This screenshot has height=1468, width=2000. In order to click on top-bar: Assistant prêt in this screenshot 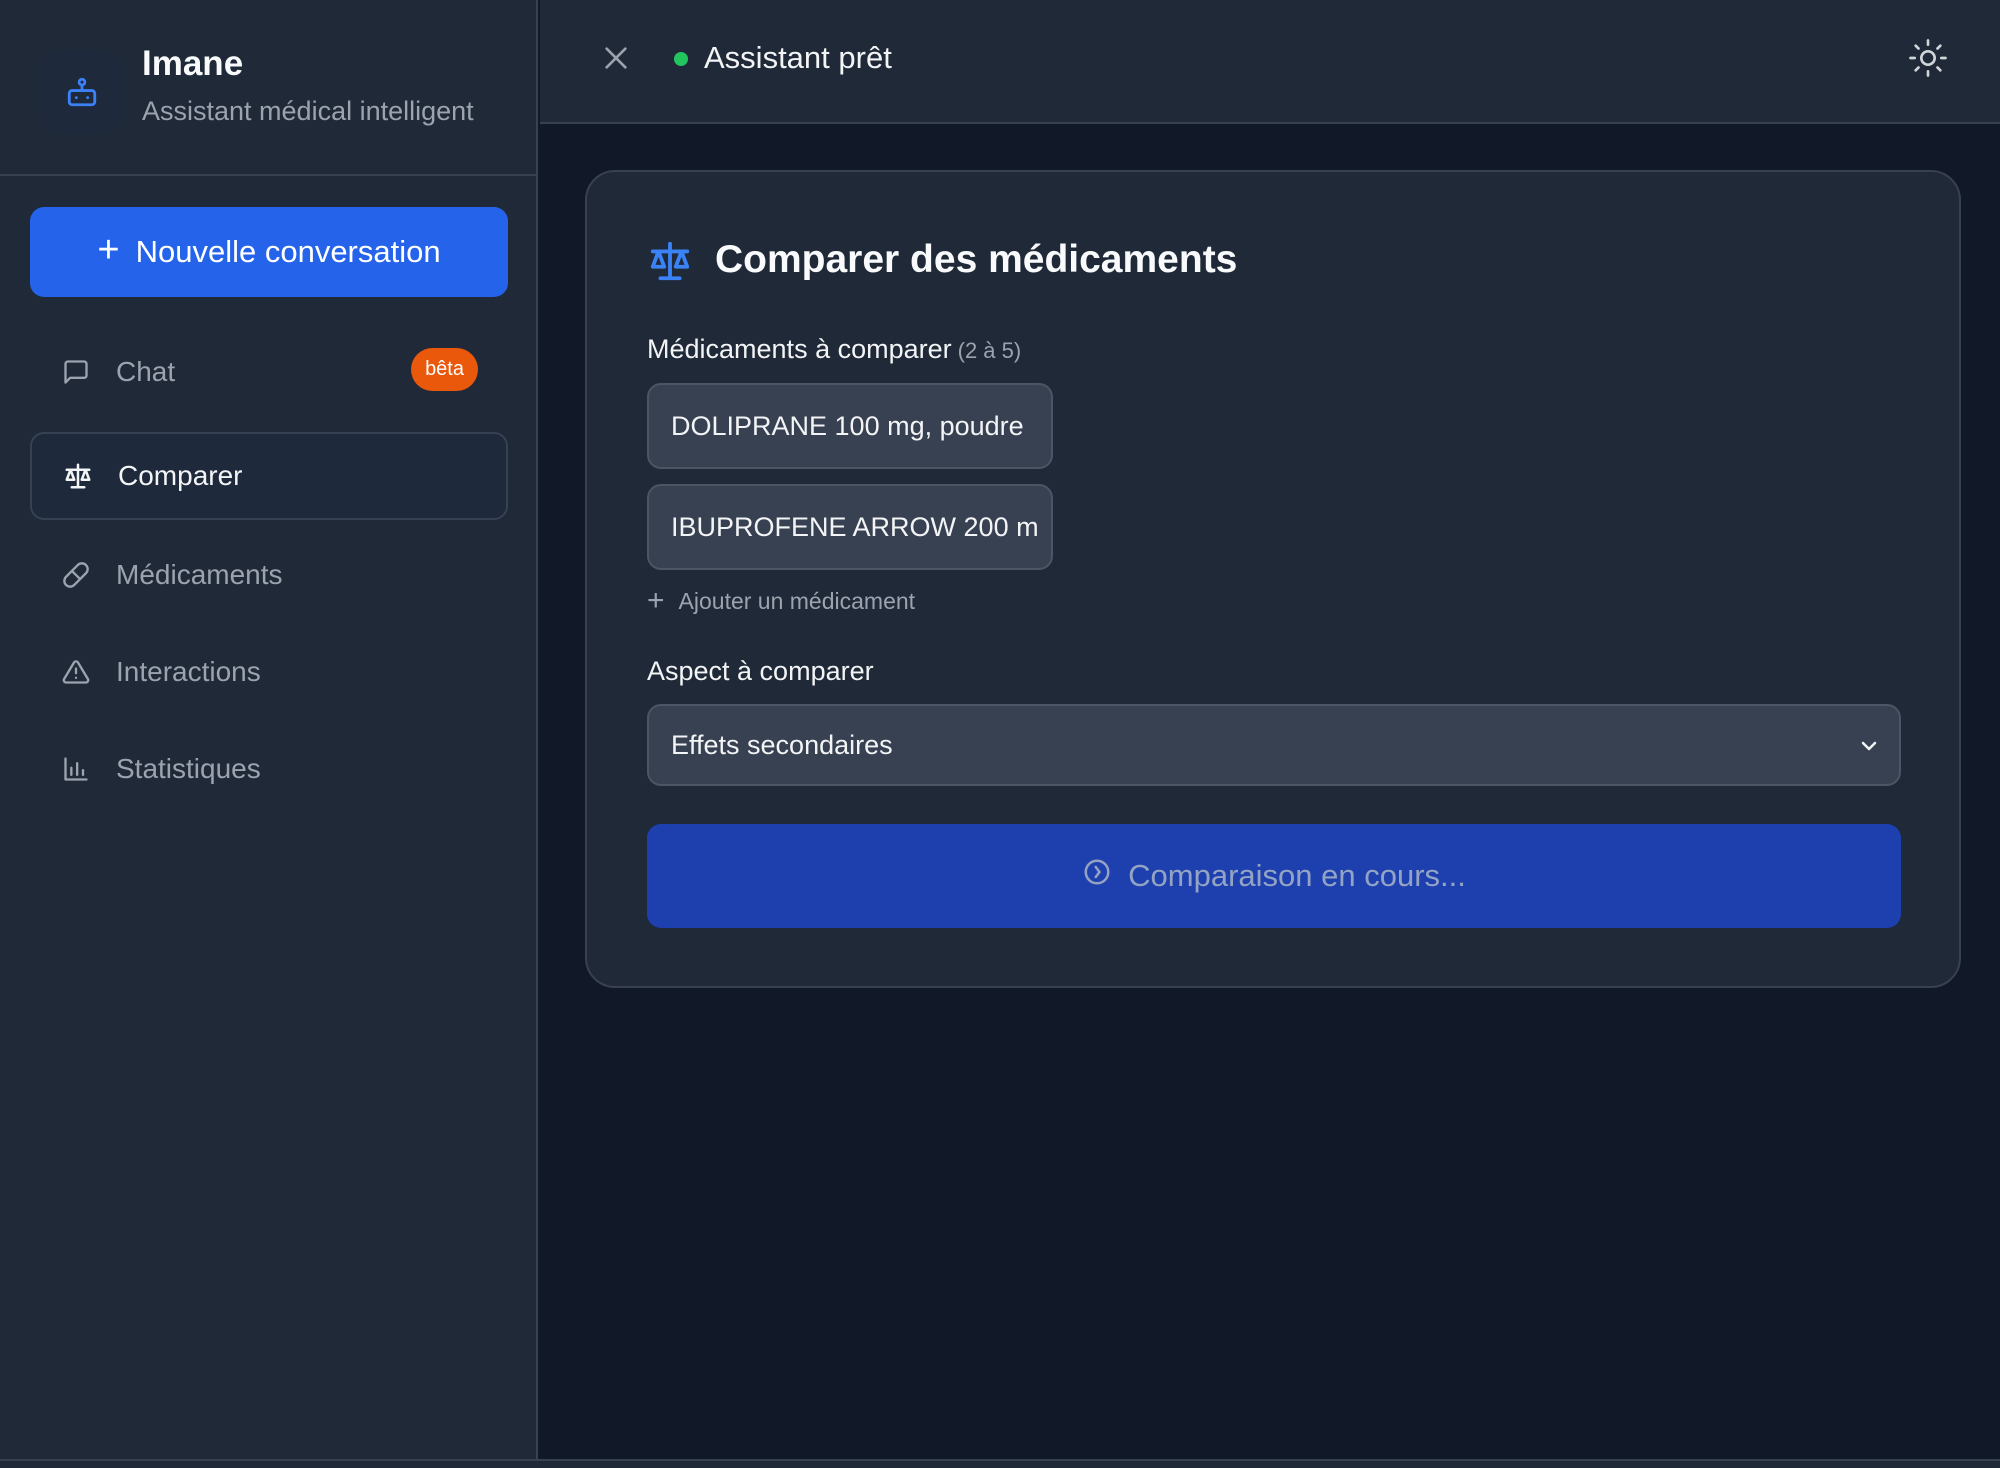, I will do `click(1270, 62)`.